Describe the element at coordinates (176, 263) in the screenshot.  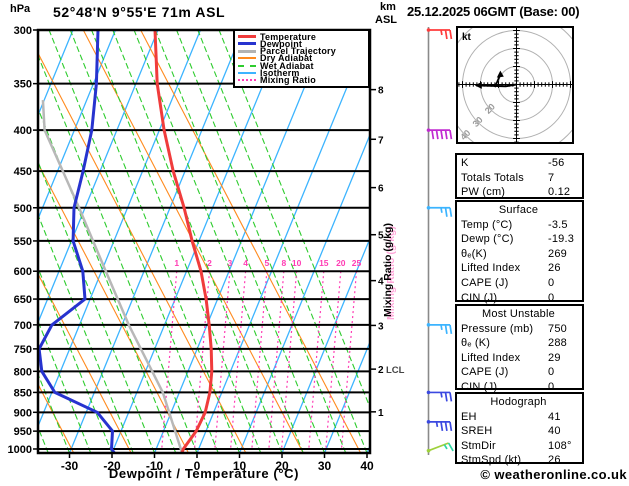
I see `mixing-ratio-value-label: 1` at that location.